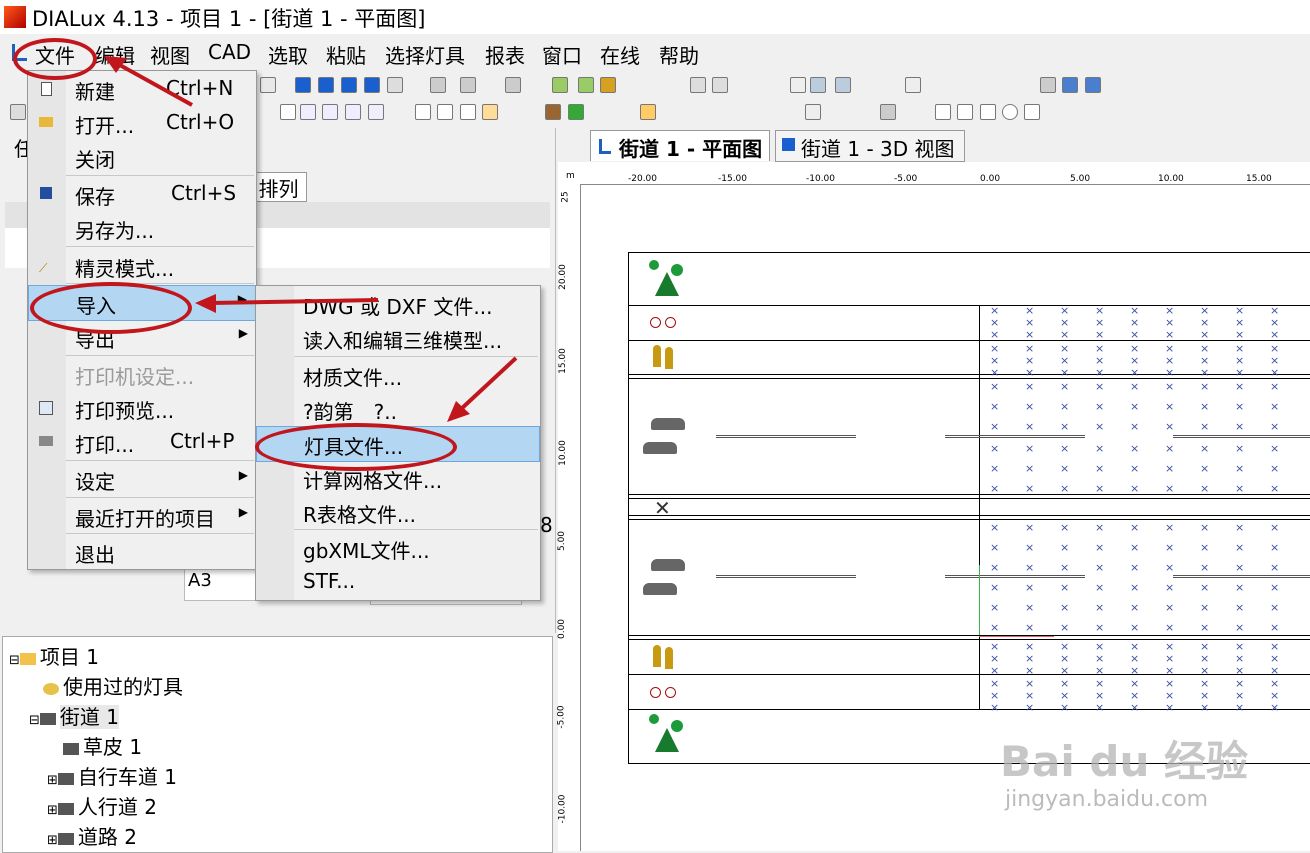  Describe the element at coordinates (1107, 799) in the screenshot. I see `watermark-url: jingyan.baidu.com` at that location.